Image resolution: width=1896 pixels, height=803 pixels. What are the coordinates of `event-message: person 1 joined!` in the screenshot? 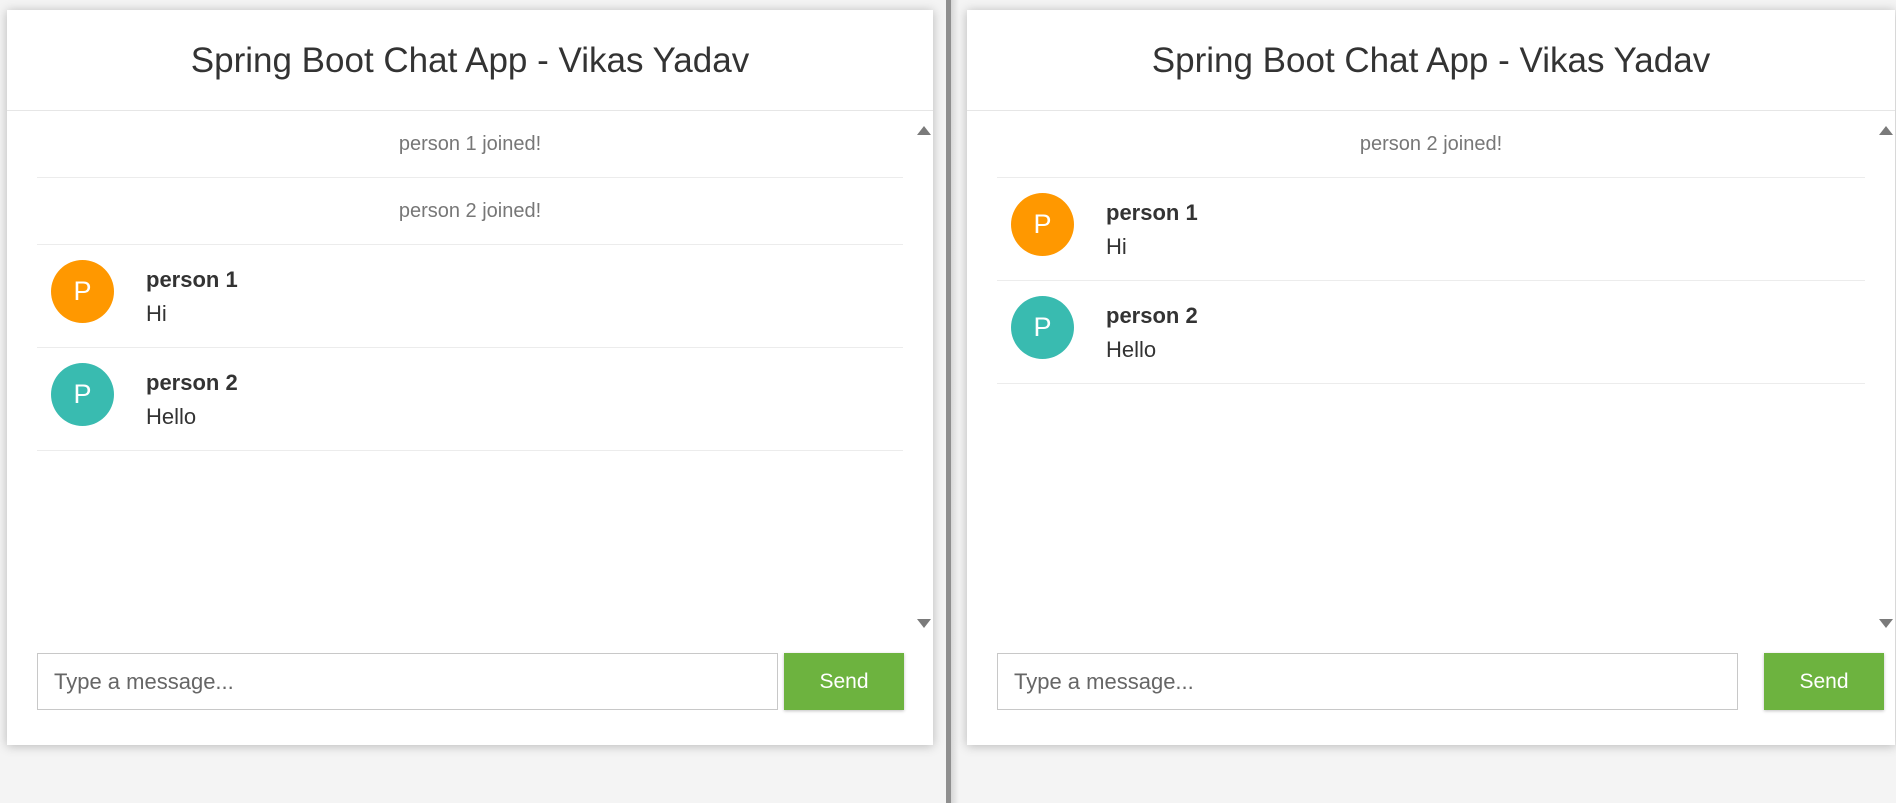 It's located at (470, 144).